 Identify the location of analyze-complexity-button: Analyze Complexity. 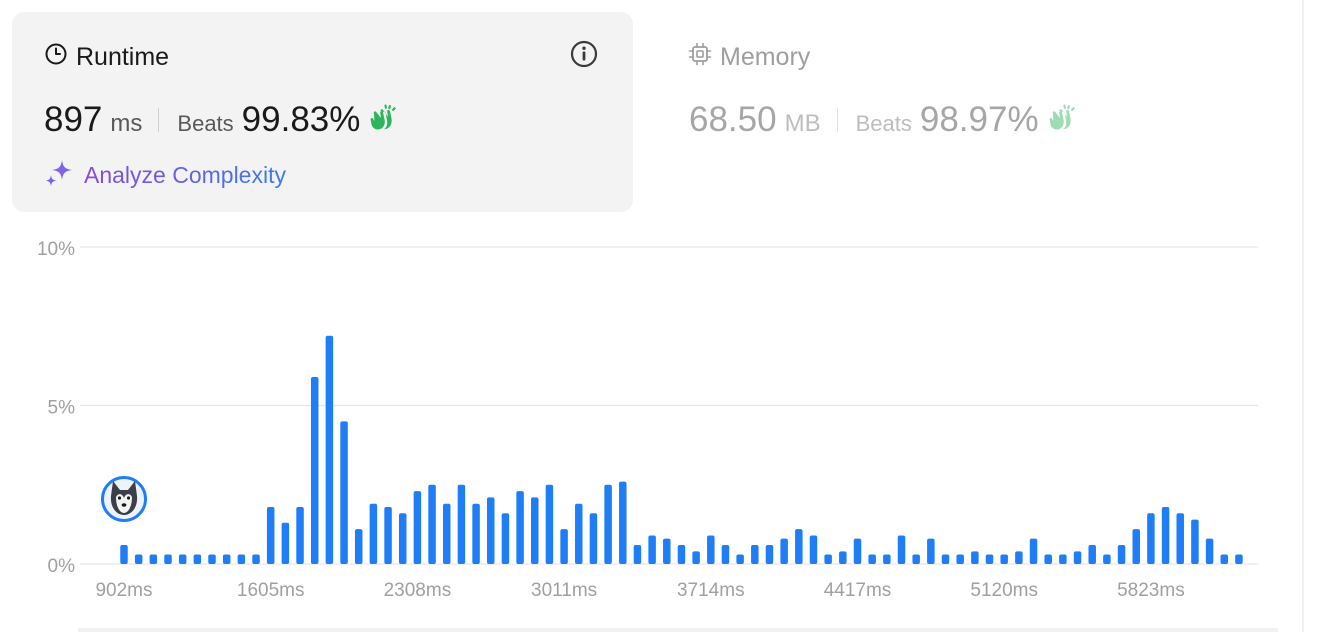
(165, 175).